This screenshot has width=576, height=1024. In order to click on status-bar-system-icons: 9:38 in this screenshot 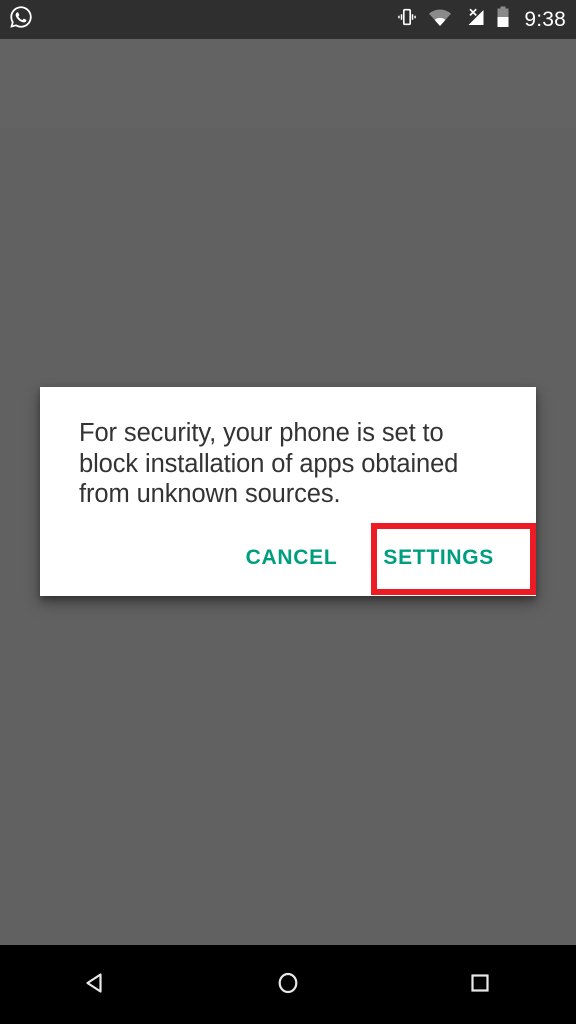, I will do `click(486, 19)`.